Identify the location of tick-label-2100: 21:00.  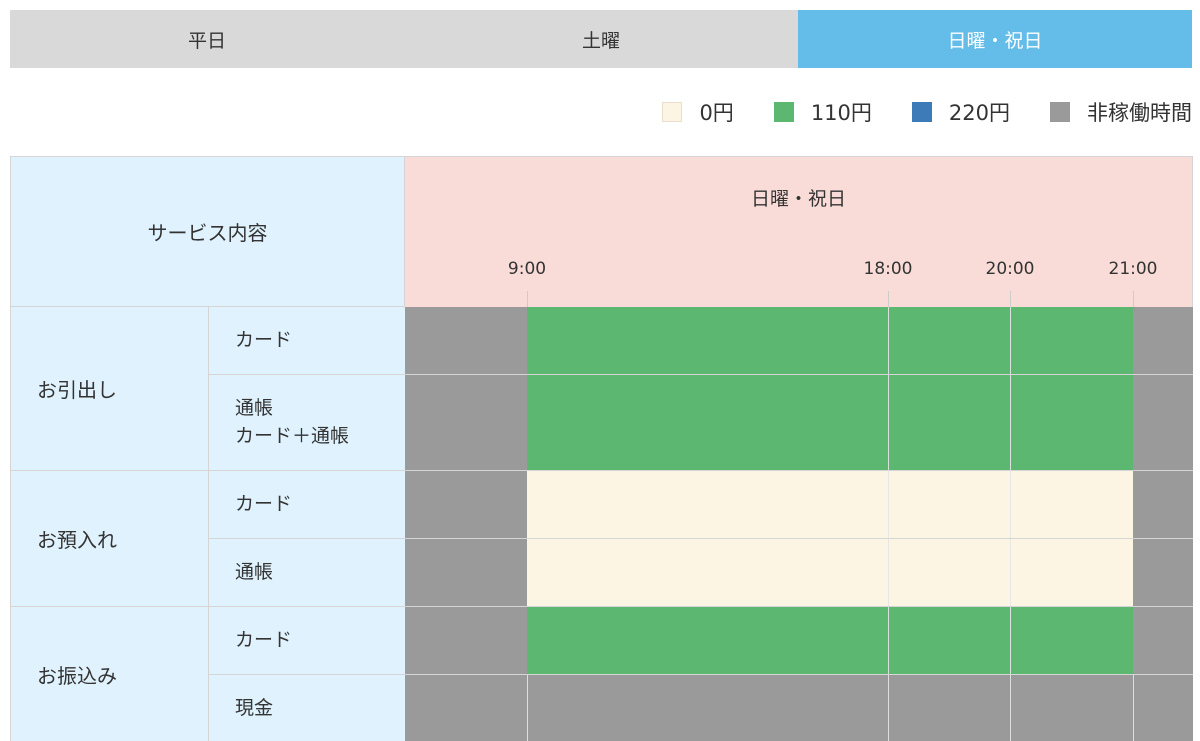
(1133, 269).